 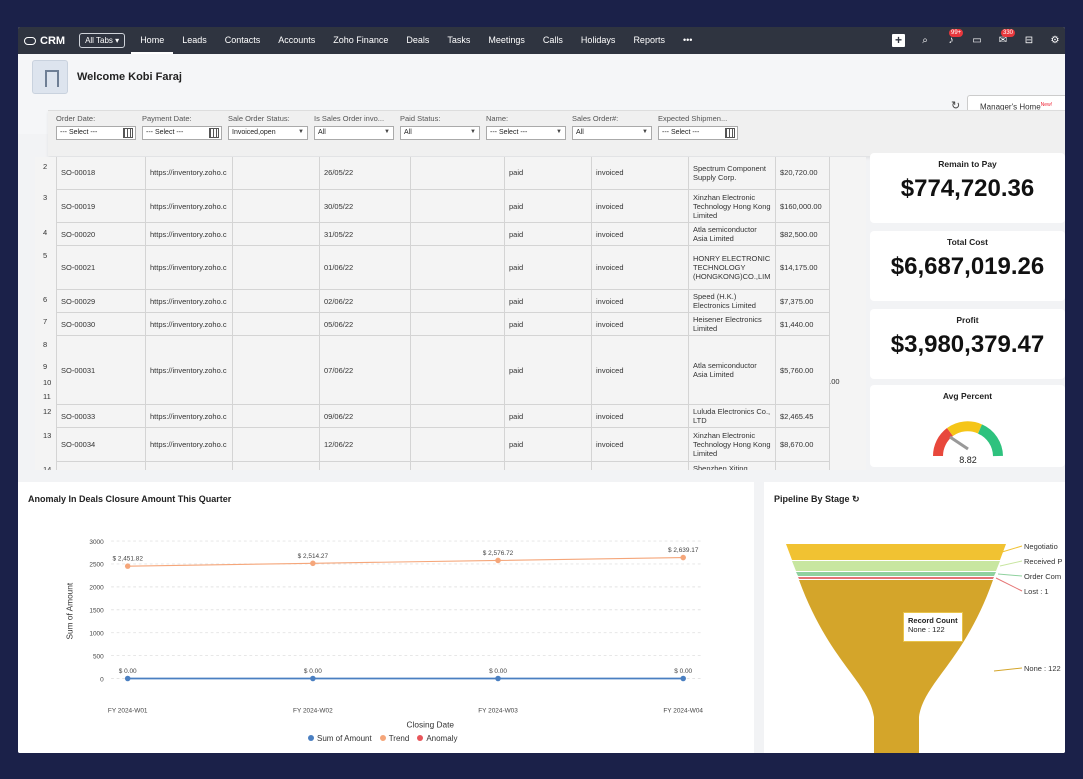 I want to click on nav-item-4: Zoho Finance, so click(x=360, y=40).